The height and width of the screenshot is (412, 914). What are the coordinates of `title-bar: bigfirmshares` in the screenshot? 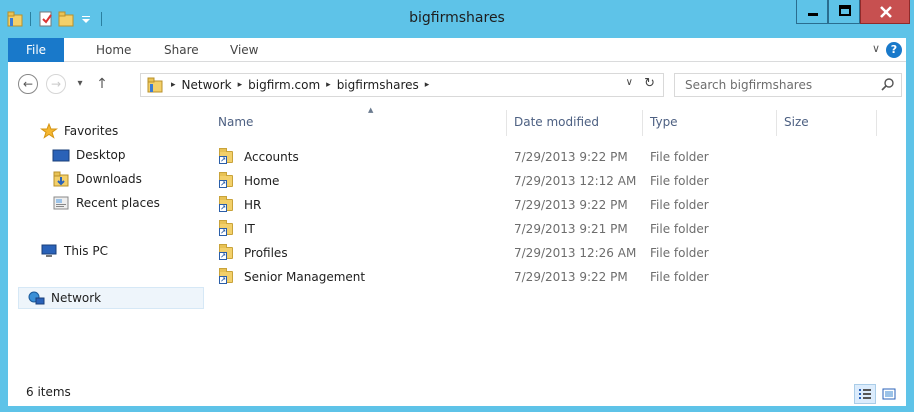 It's located at (457, 19).